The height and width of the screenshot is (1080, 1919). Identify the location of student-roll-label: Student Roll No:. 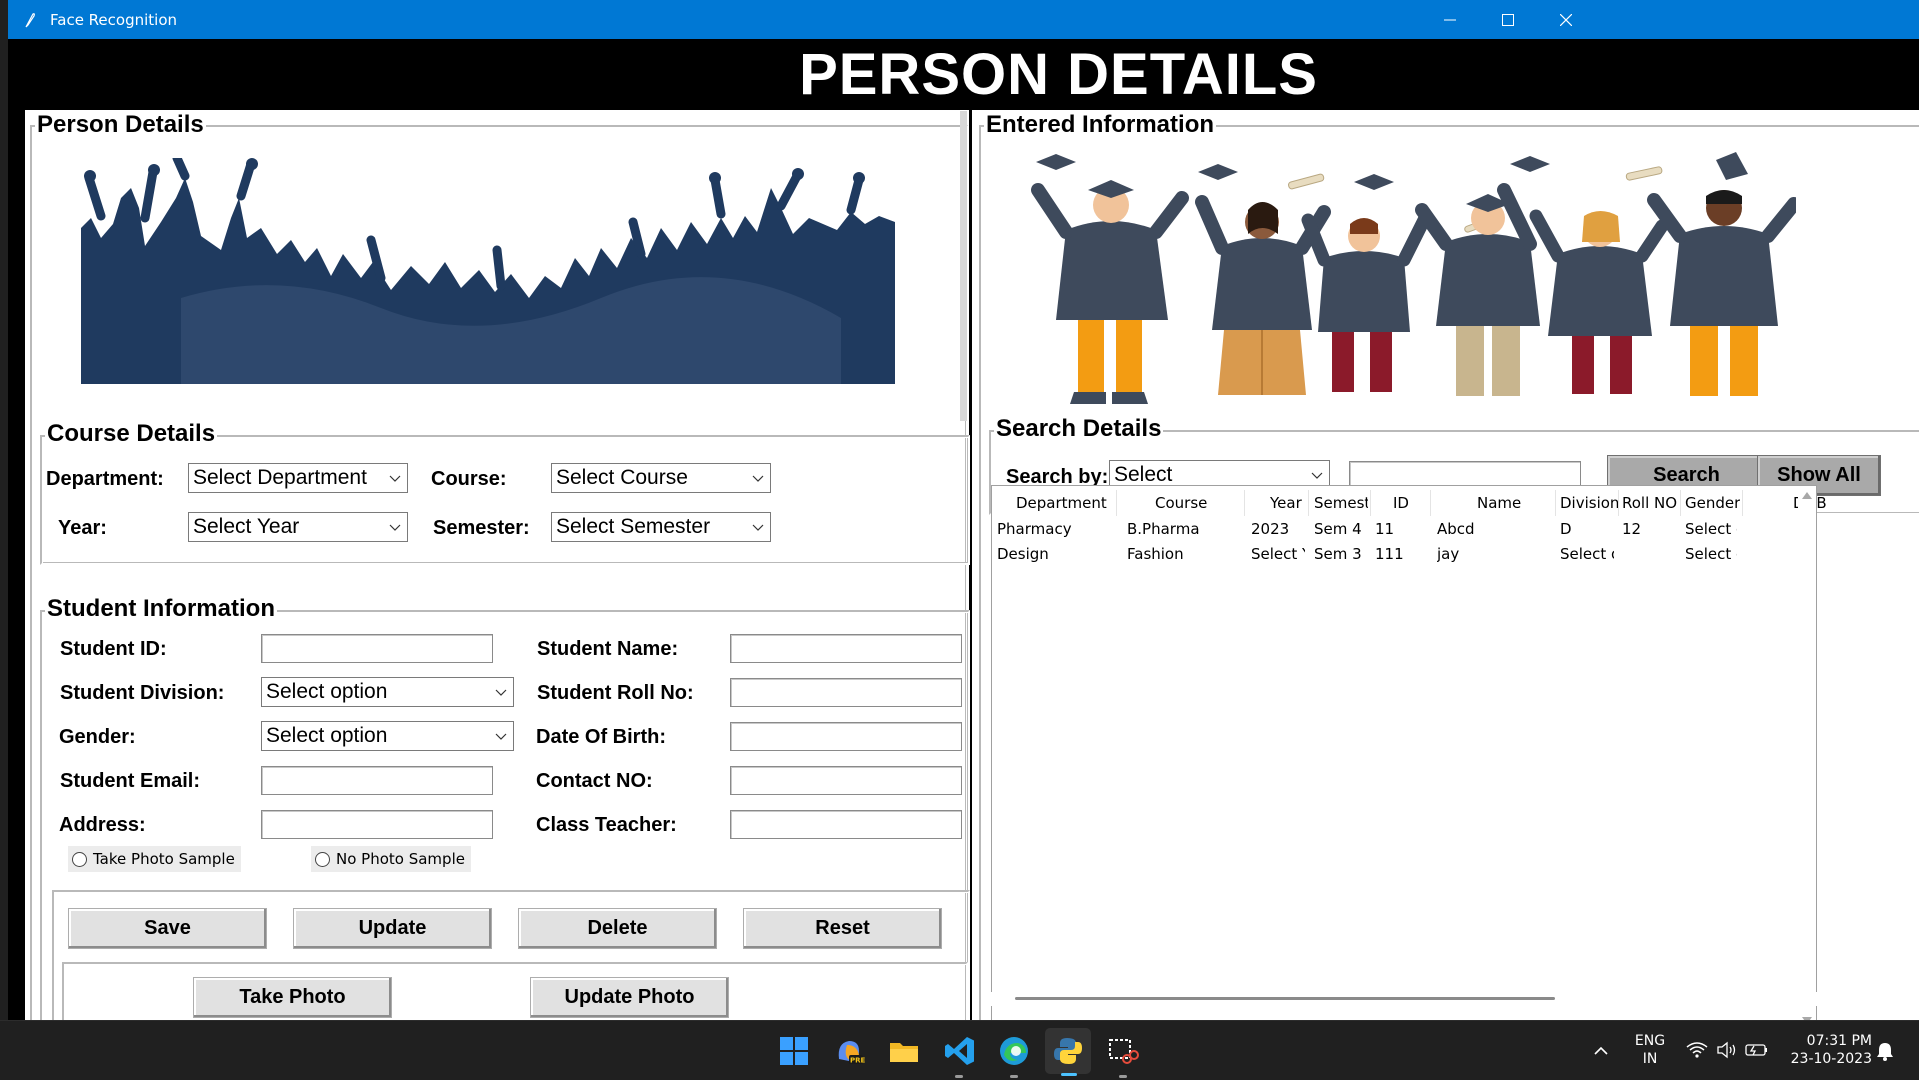
(615, 693).